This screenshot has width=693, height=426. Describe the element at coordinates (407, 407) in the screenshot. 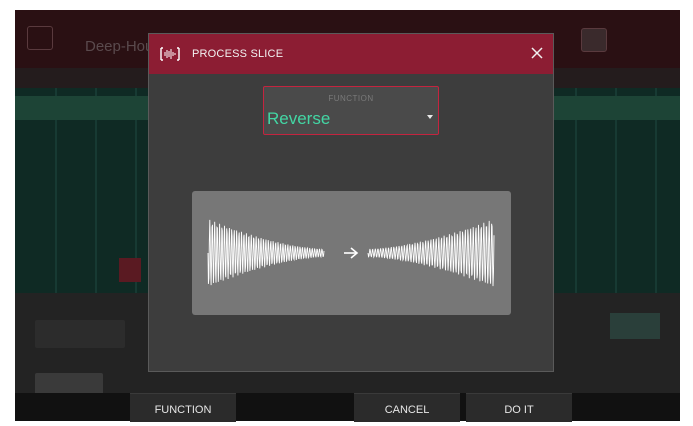

I see `cancel-button: CANCEL` at that location.